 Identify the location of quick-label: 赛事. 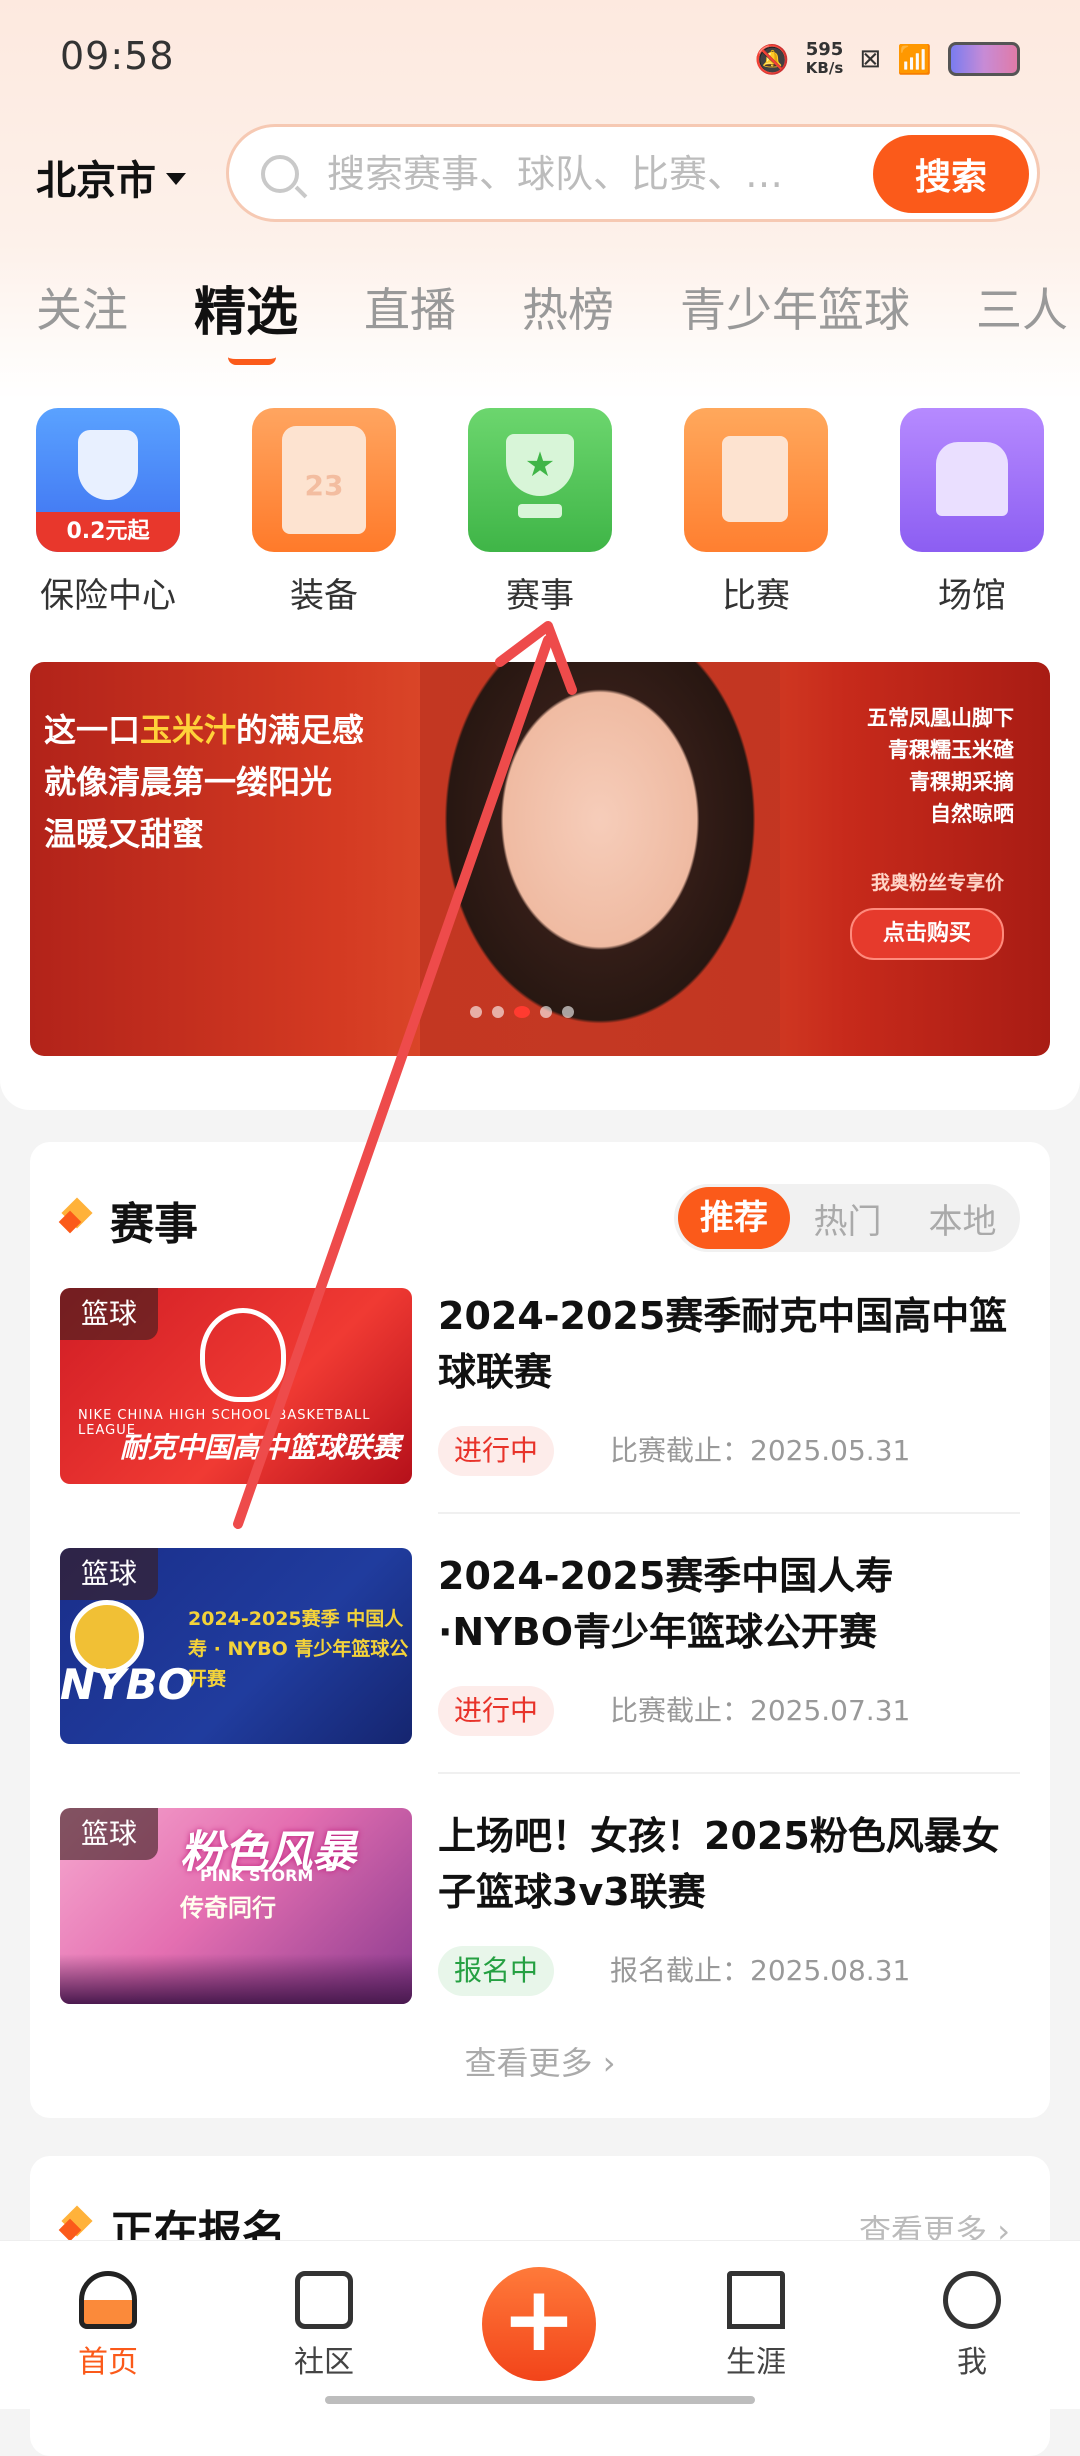
(540, 596).